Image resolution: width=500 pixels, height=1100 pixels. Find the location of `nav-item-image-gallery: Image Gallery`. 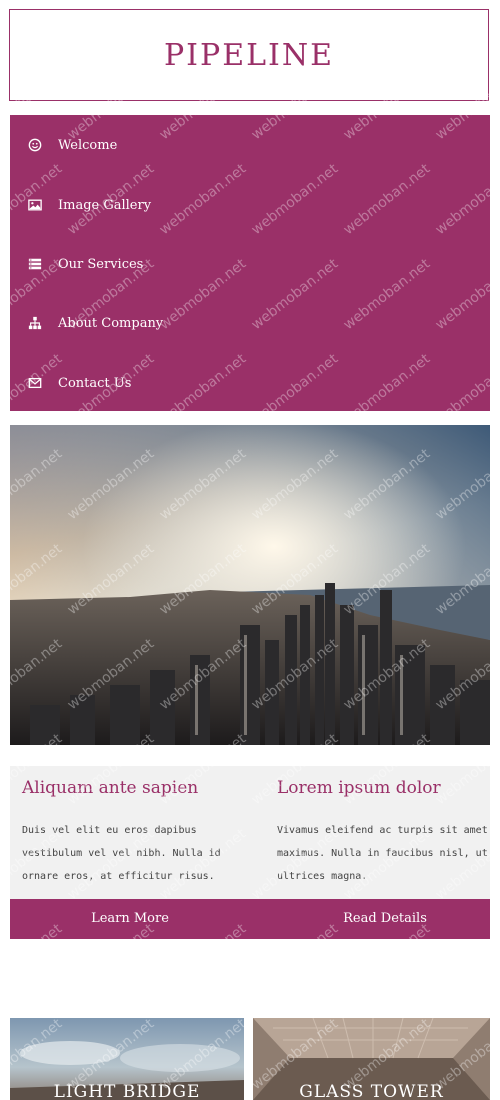

nav-item-image-gallery: Image Gallery is located at coordinates (89, 205).